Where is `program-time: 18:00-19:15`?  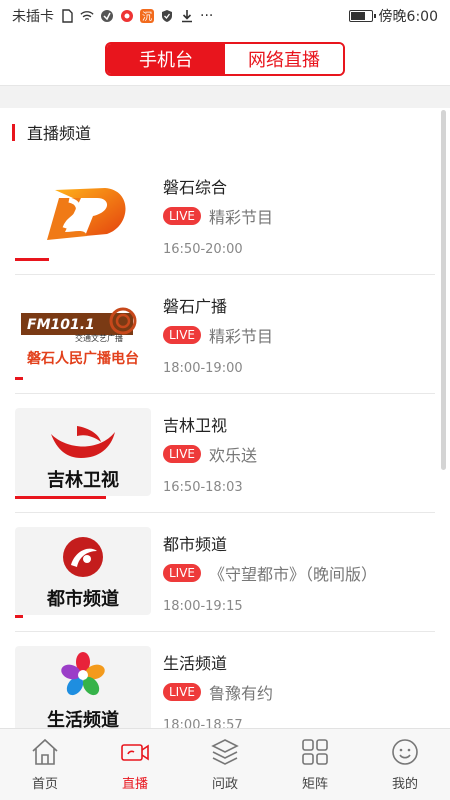 program-time: 18:00-19:15 is located at coordinates (203, 606).